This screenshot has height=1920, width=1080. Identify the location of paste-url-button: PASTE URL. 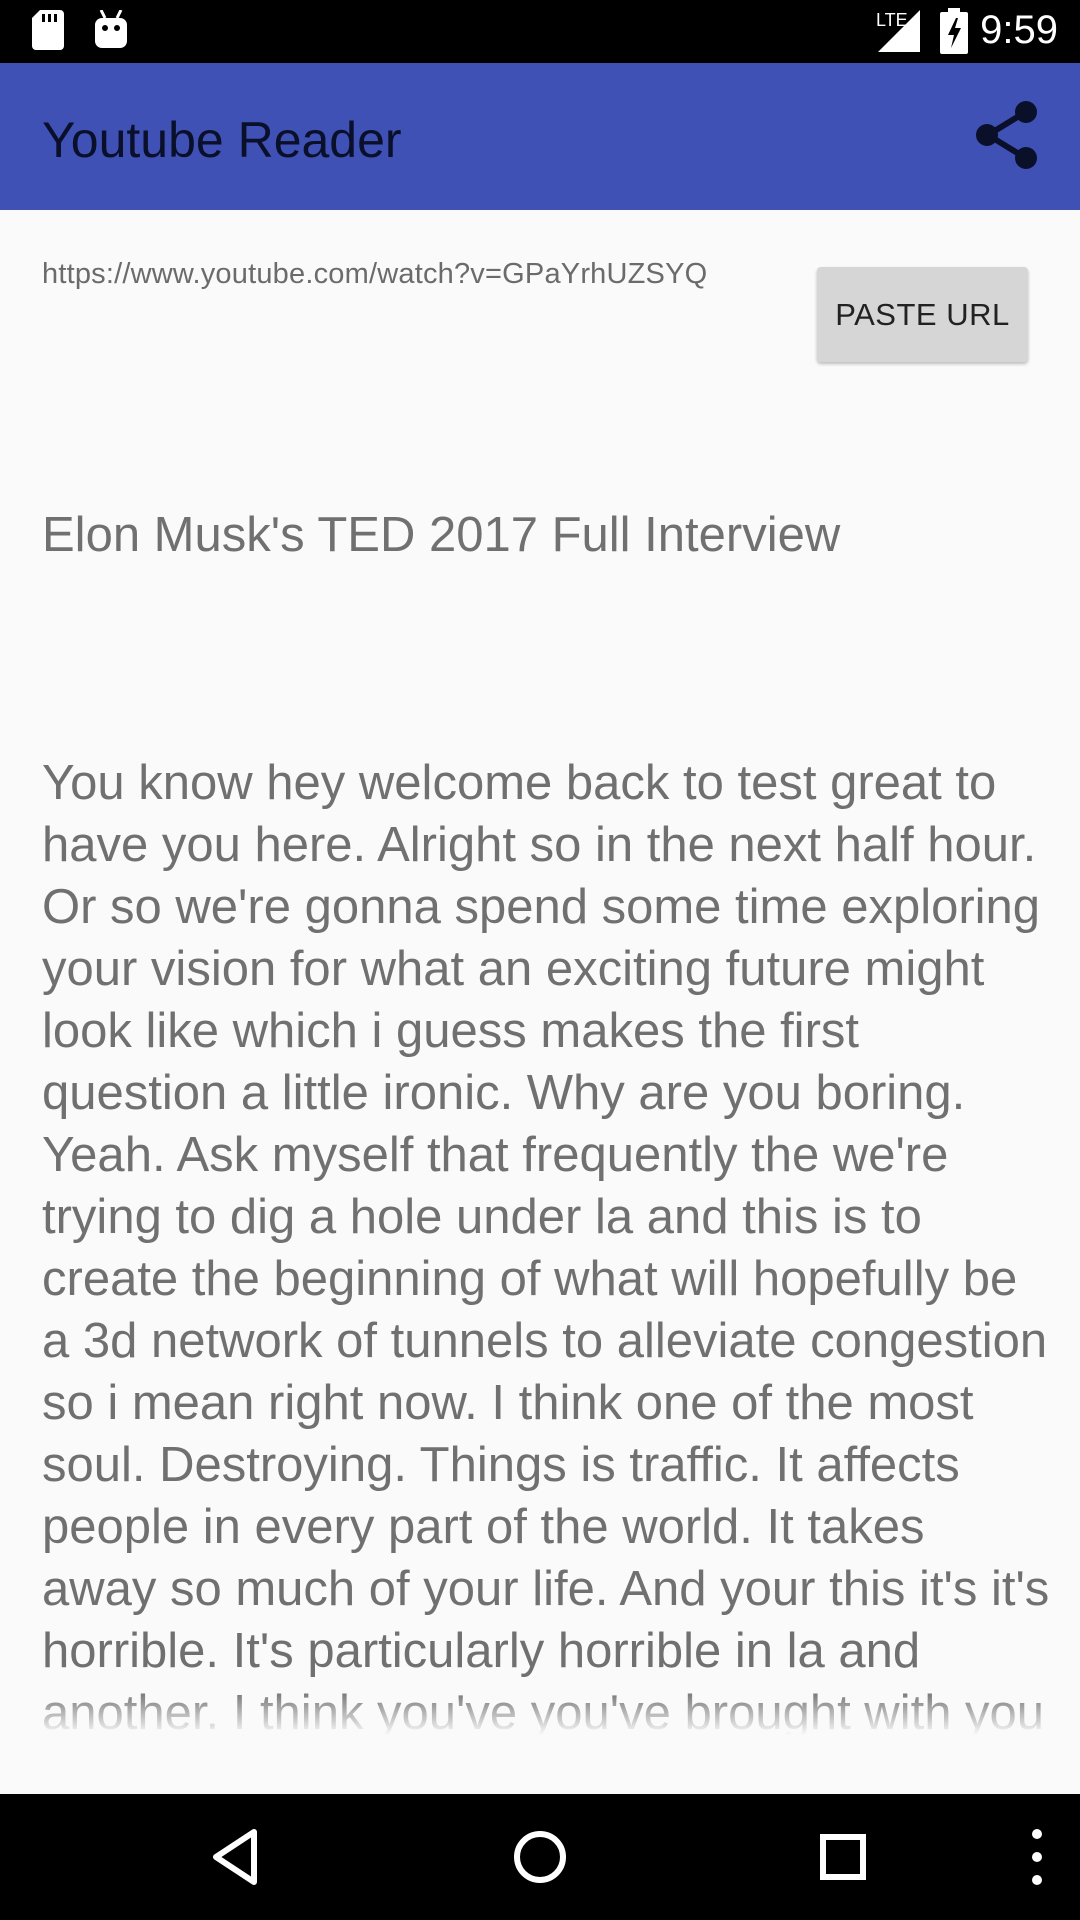
(922, 314).